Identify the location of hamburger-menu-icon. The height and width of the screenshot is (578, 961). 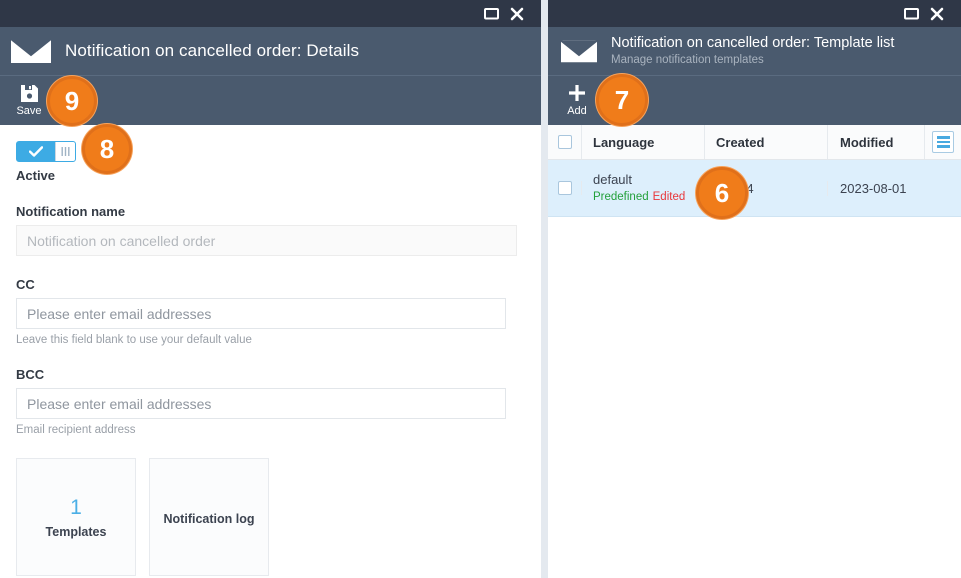
(943, 142).